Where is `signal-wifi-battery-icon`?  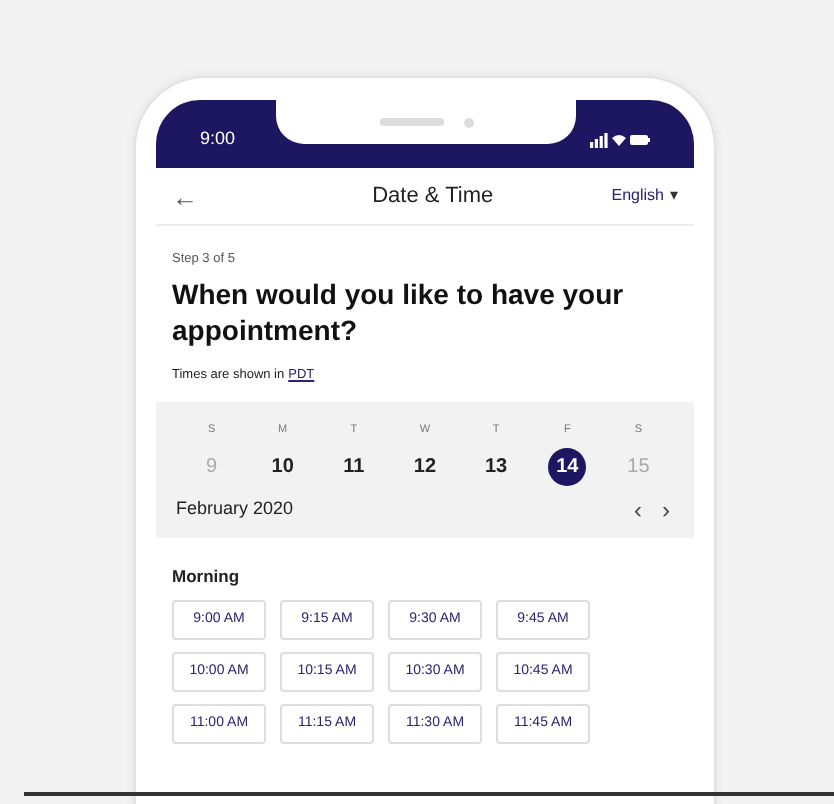
signal-wifi-battery-icon is located at coordinates (620, 140).